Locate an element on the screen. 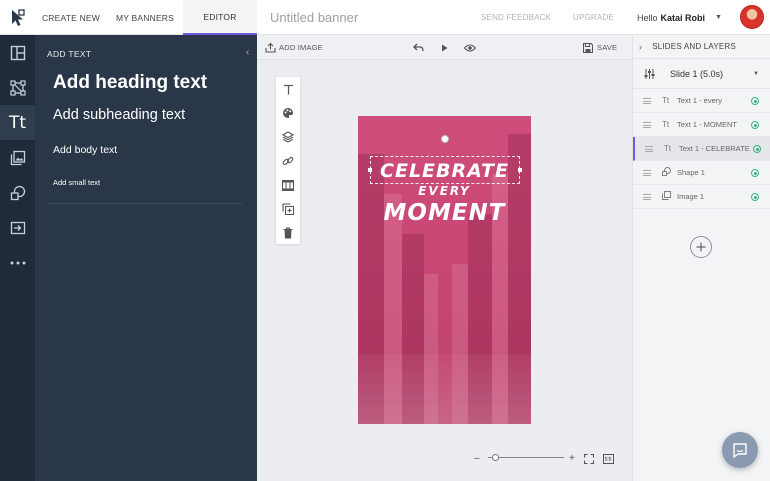  zoom-slider-thumb is located at coordinates (496, 457).